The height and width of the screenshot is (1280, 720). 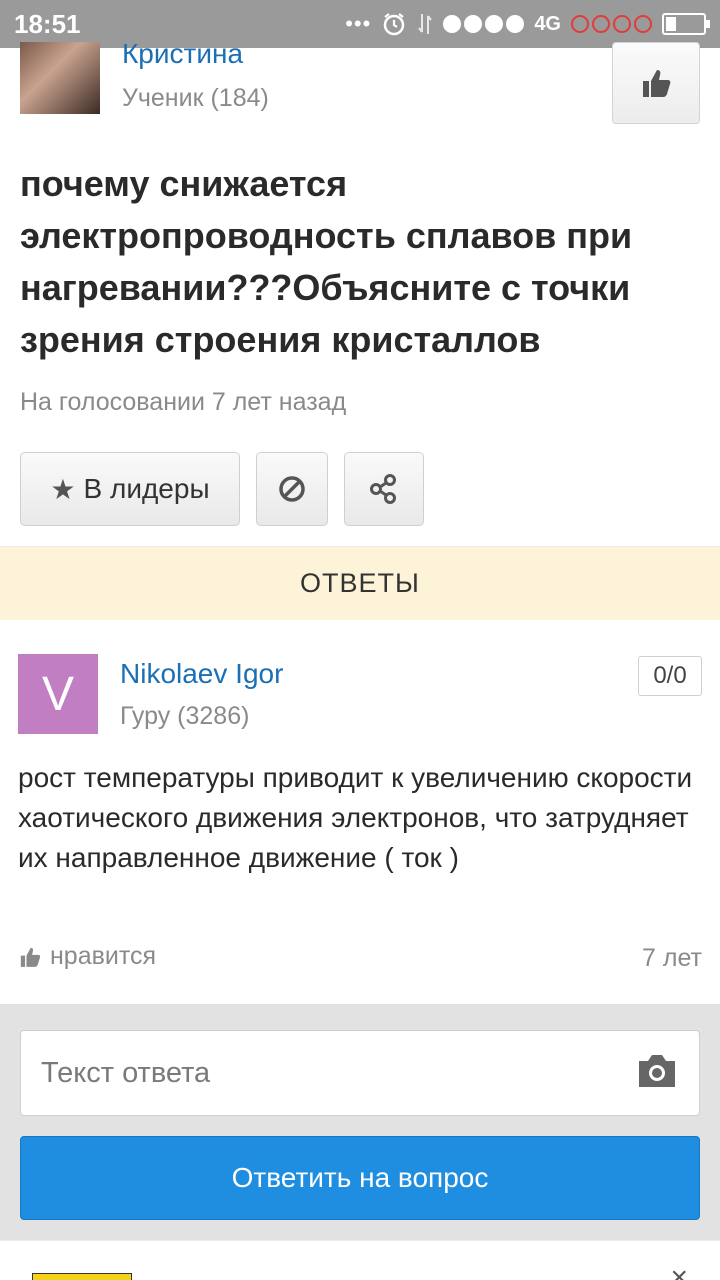 What do you see at coordinates (195, 98) in the screenshot?
I see `author-rank: Ученик (184)` at bounding box center [195, 98].